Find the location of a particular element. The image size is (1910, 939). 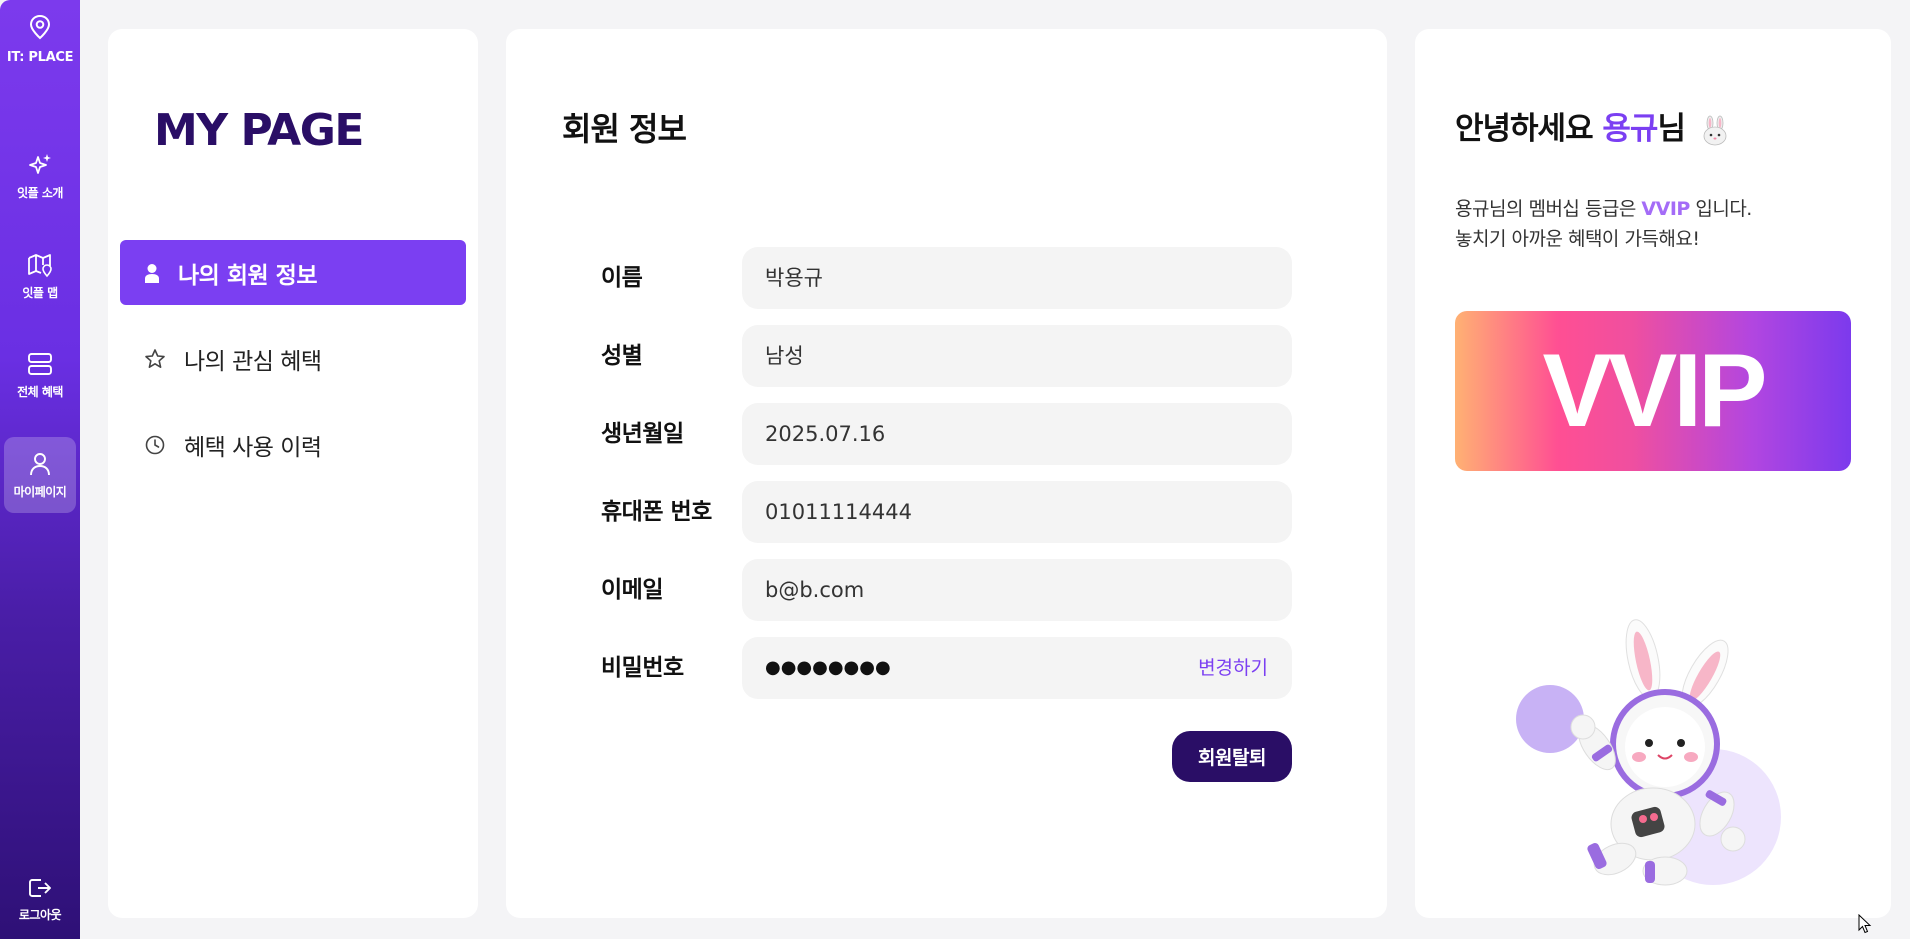

nav-item-mypage: 마이페이지 is located at coordinates (40, 475).